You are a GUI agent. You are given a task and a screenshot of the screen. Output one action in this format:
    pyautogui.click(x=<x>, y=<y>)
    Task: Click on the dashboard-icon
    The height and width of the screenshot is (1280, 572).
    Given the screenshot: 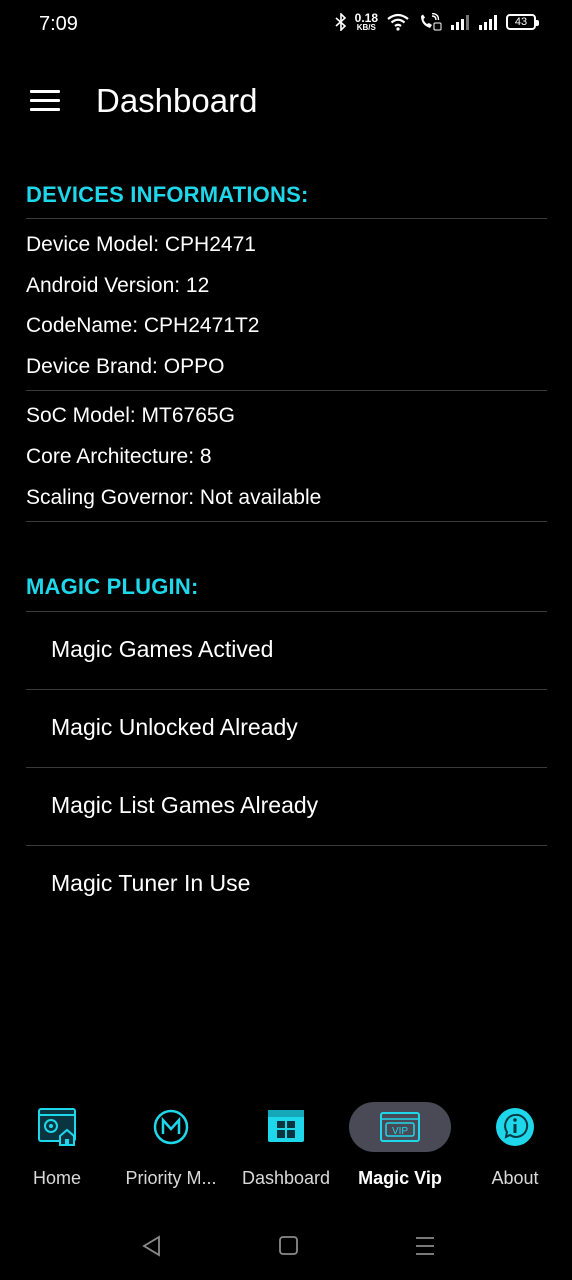 What is the action you would take?
    pyautogui.click(x=286, y=1127)
    